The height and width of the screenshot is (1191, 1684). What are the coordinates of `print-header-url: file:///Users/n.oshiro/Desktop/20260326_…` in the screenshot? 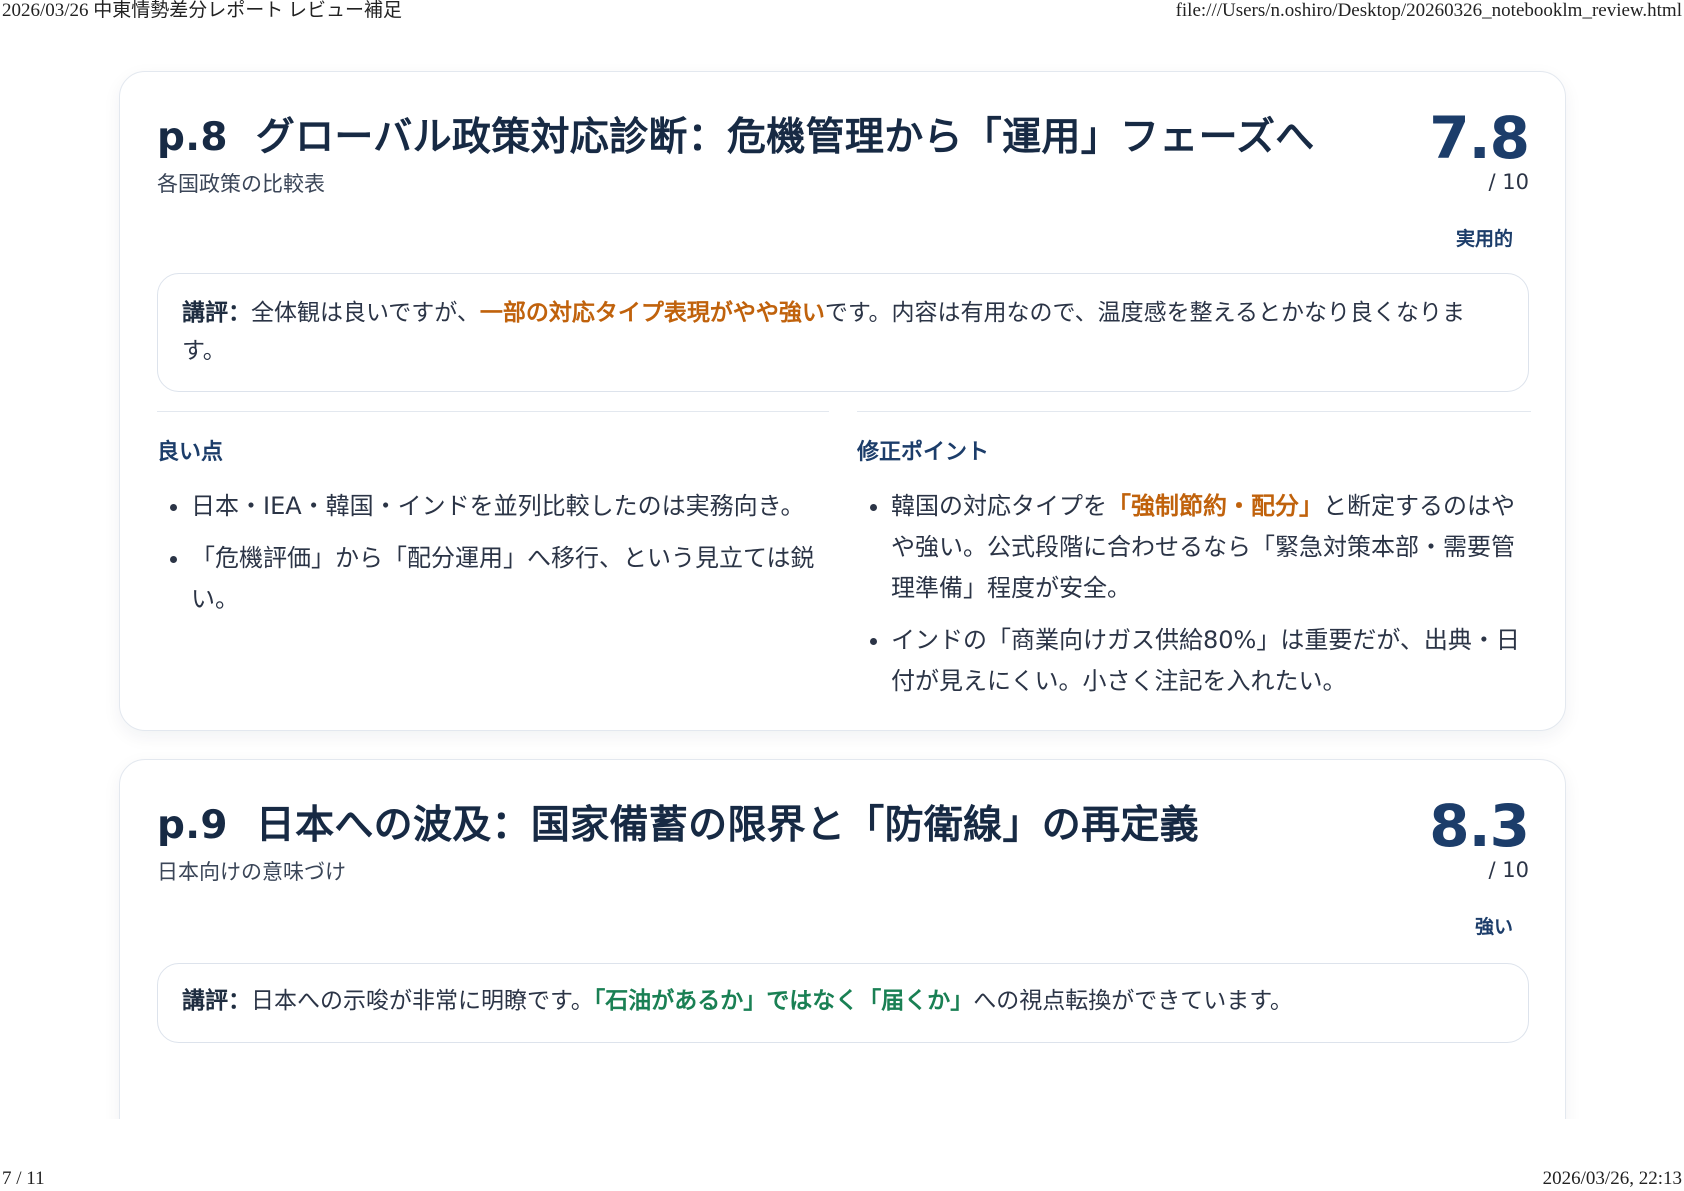 It's located at (1428, 10).